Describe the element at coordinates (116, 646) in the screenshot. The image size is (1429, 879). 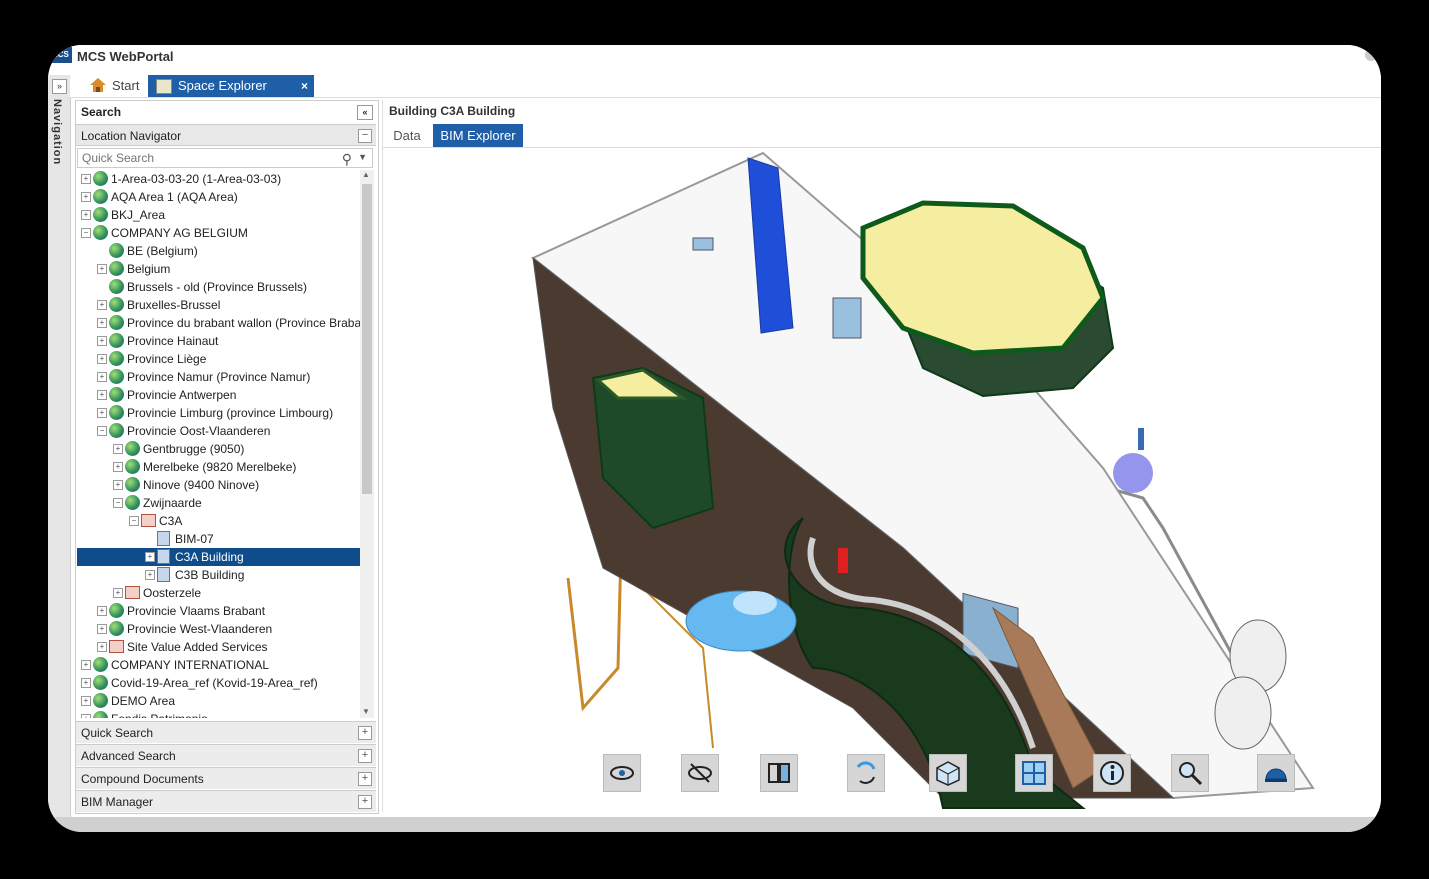
I see `building-icon` at that location.